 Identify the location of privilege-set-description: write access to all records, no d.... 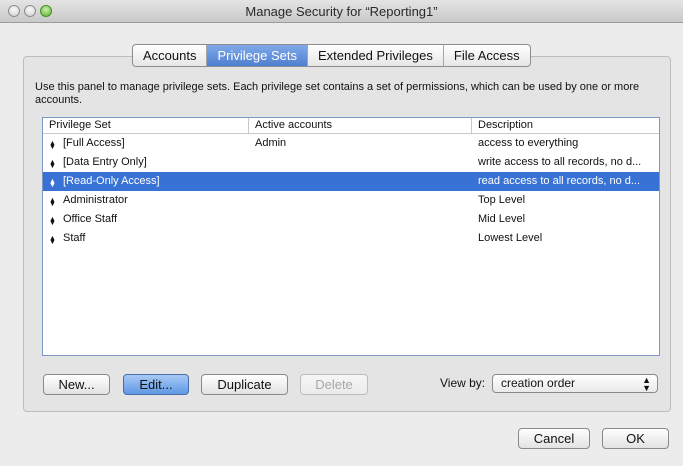
(560, 162).